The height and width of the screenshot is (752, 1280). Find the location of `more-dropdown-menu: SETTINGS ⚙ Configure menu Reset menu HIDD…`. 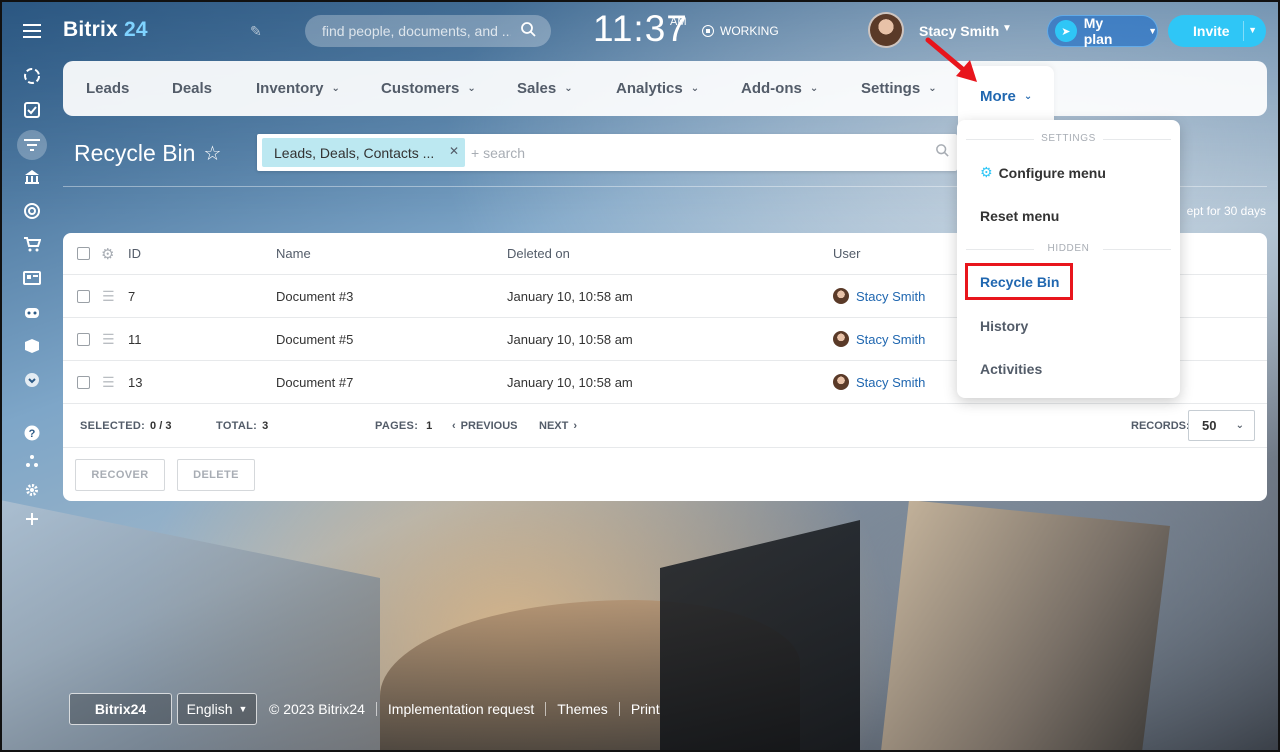

more-dropdown-menu: SETTINGS ⚙ Configure menu Reset menu HIDD… is located at coordinates (1068, 259).